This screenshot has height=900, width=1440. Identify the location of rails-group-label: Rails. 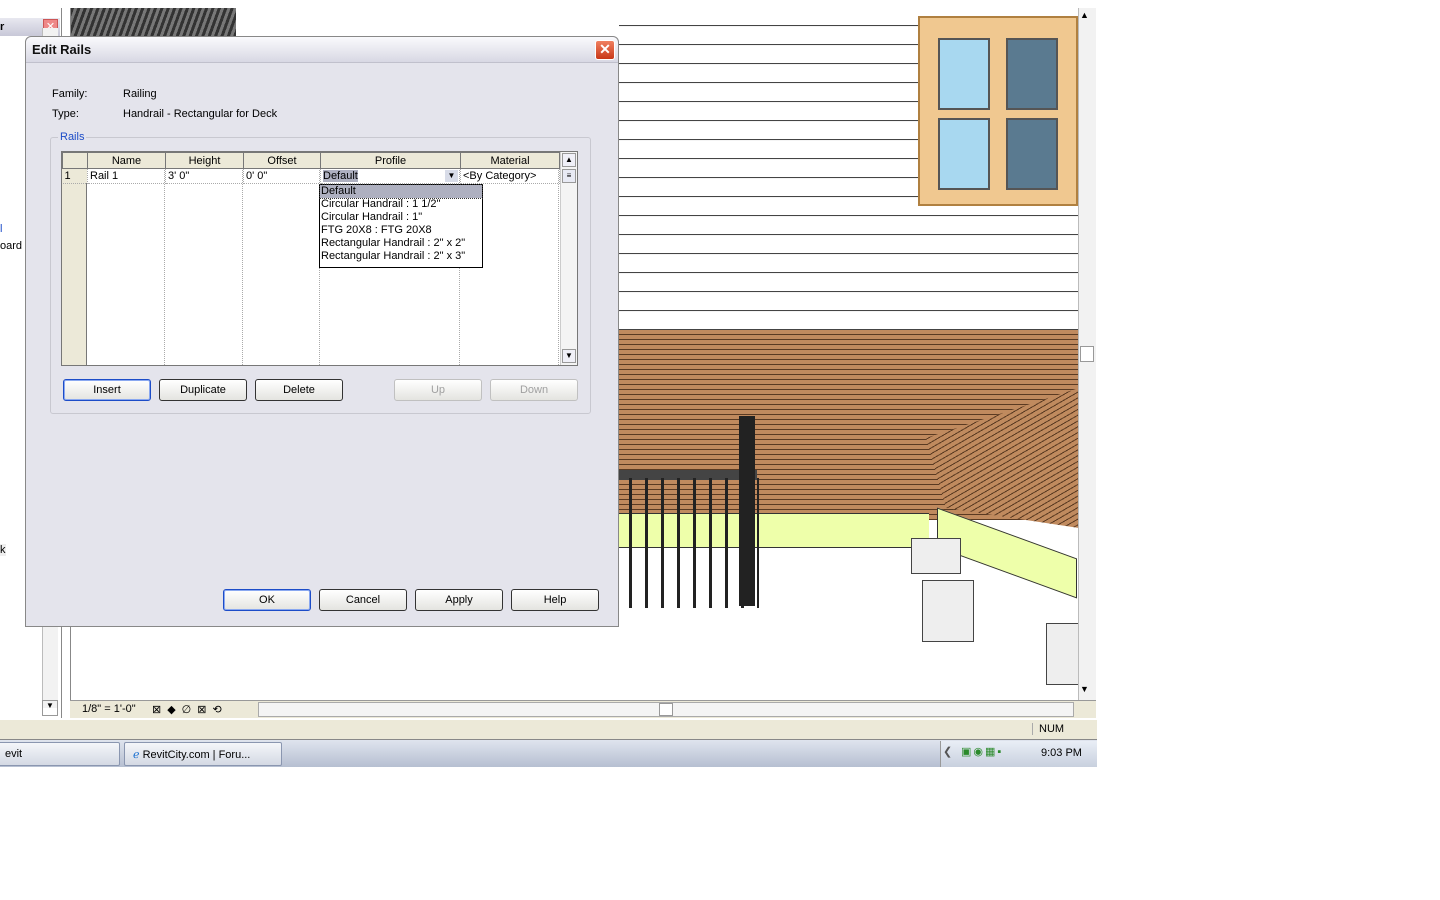
(72, 137).